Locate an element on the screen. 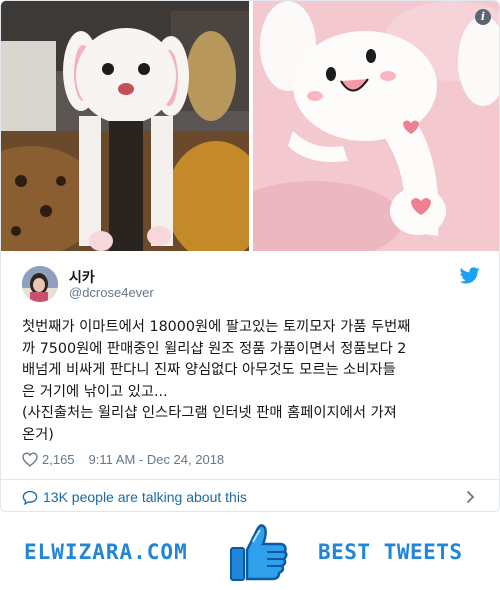 The height and width of the screenshot is (590, 500). user-handle: @dcrose4ever is located at coordinates (111, 292).